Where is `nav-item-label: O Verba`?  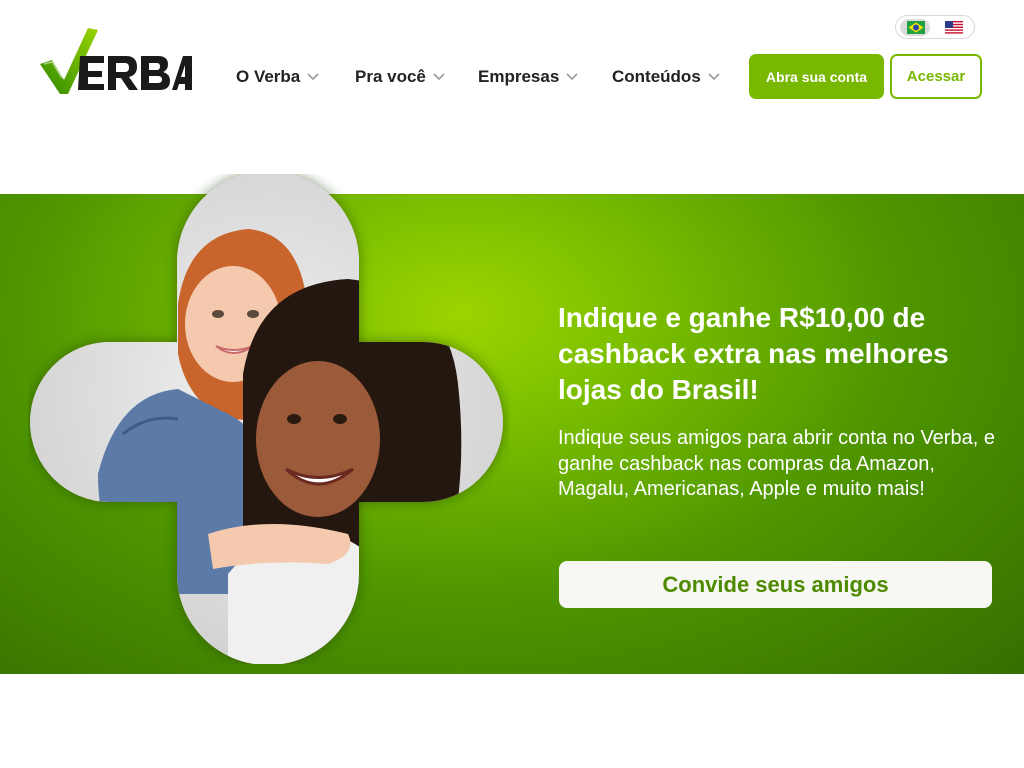 nav-item-label: O Verba is located at coordinates (268, 76).